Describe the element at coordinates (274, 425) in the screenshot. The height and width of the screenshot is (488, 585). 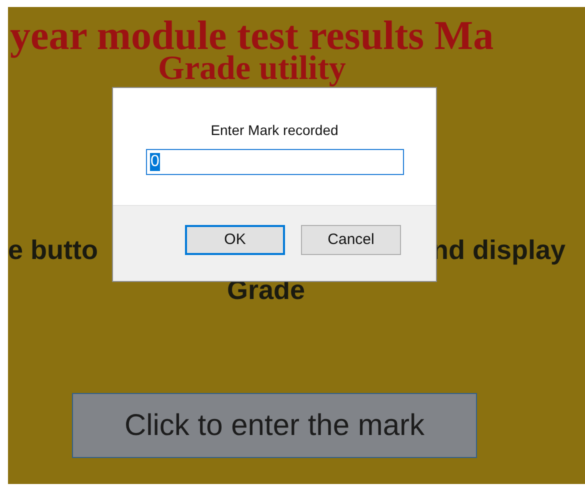
I see `enter-mark-button: Click to enter the mark` at that location.